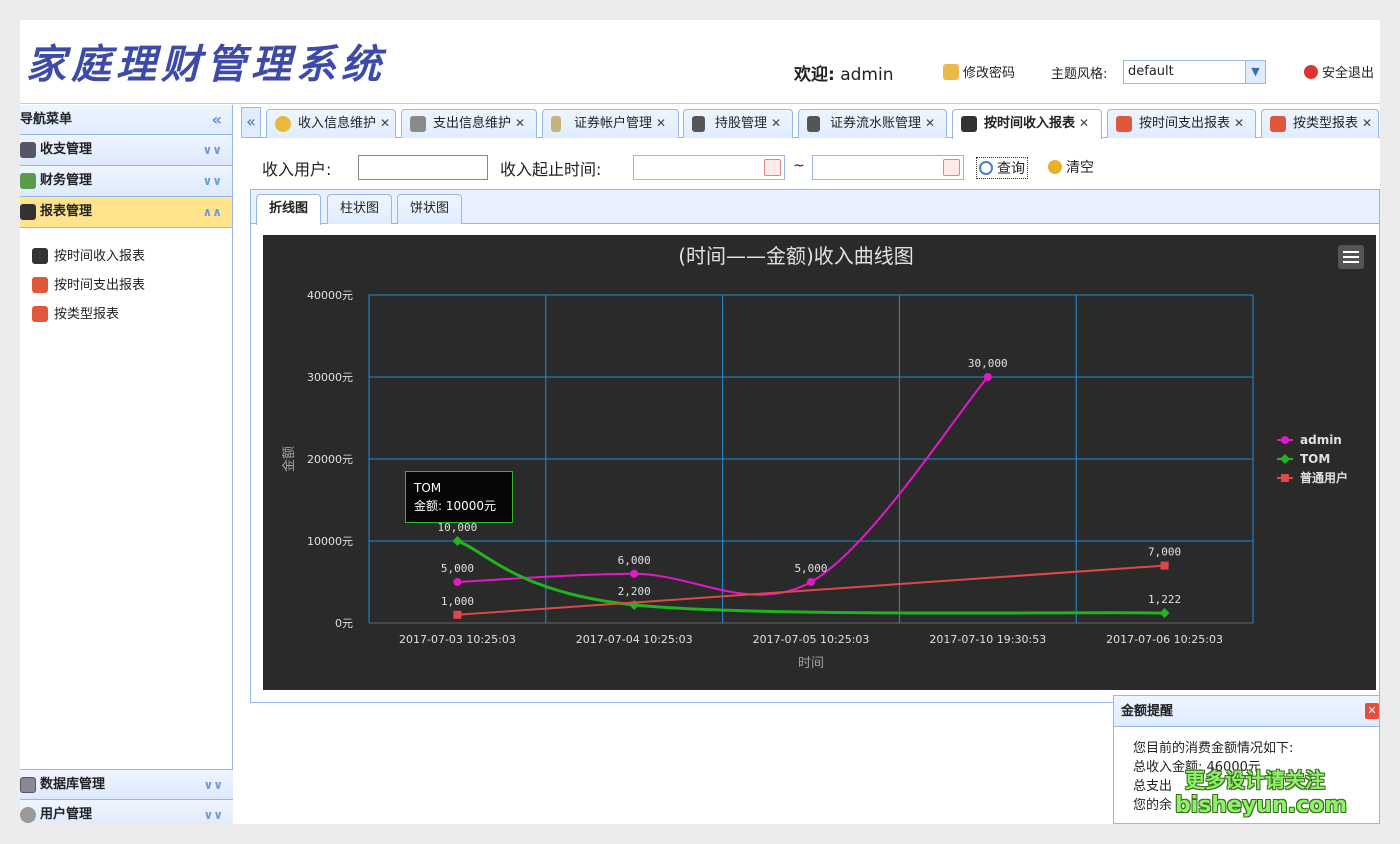 The width and height of the screenshot is (1400, 844). Describe the element at coordinates (100, 285) in the screenshot. I see `menu-item-label: 按时间支出报表` at that location.